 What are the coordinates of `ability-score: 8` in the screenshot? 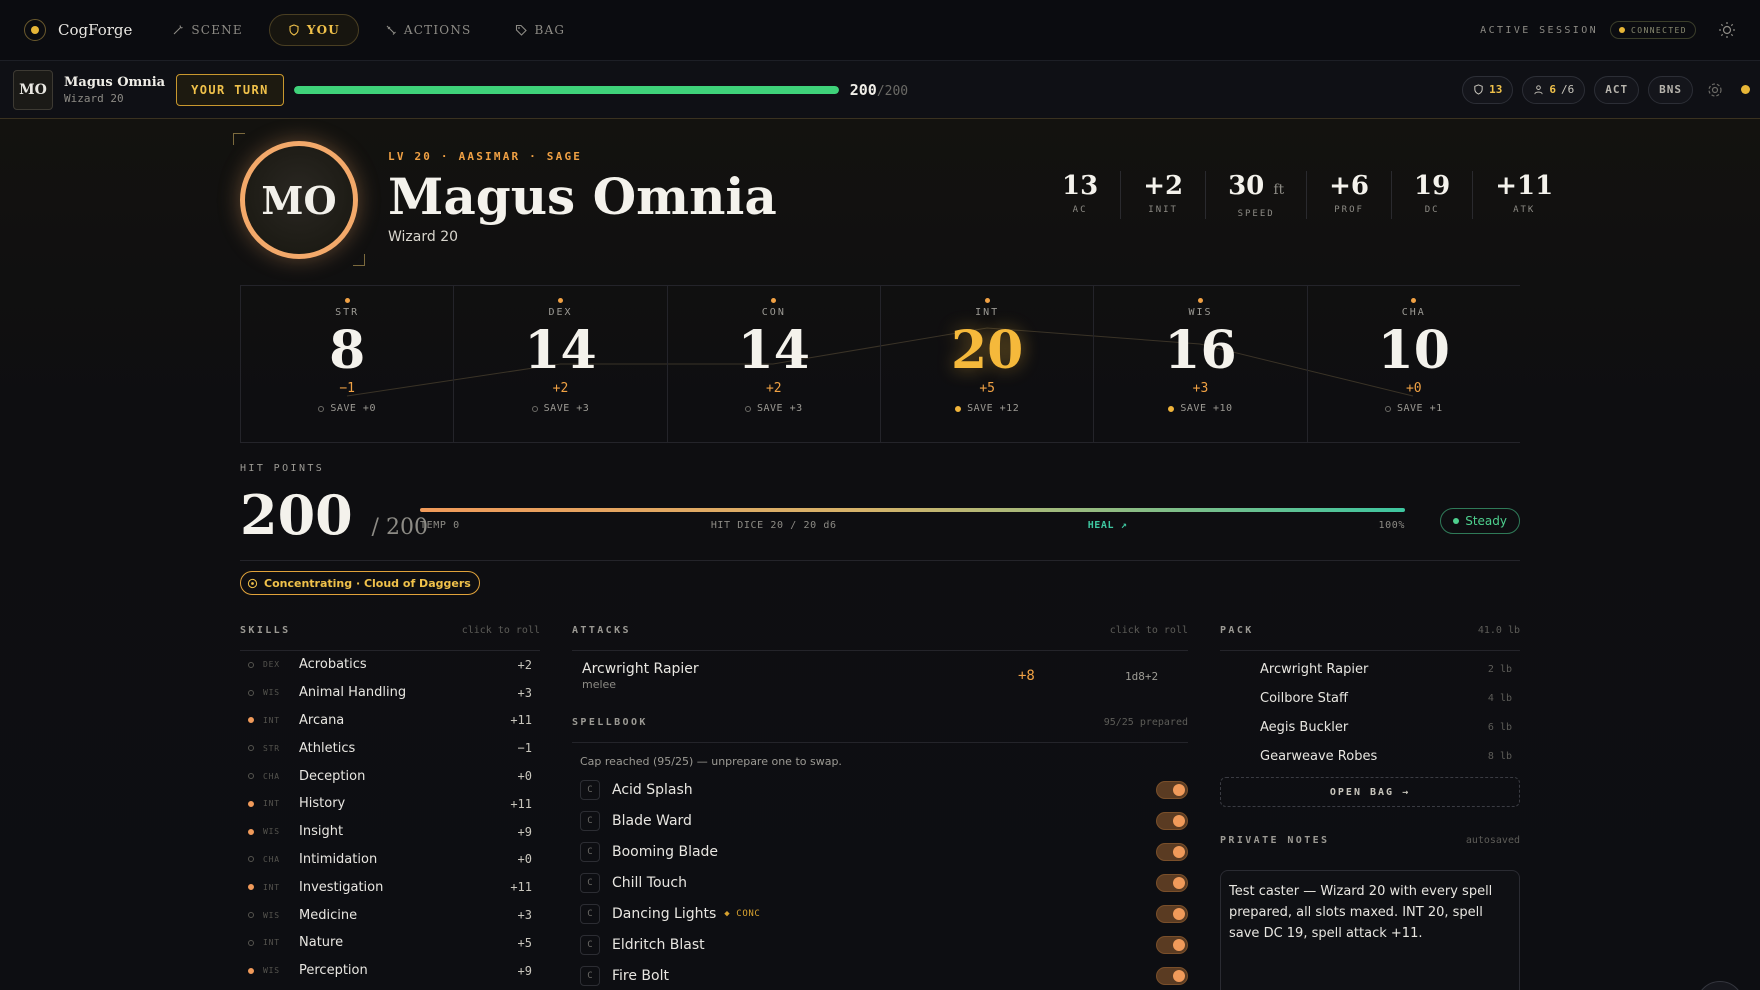 It's located at (347, 350).